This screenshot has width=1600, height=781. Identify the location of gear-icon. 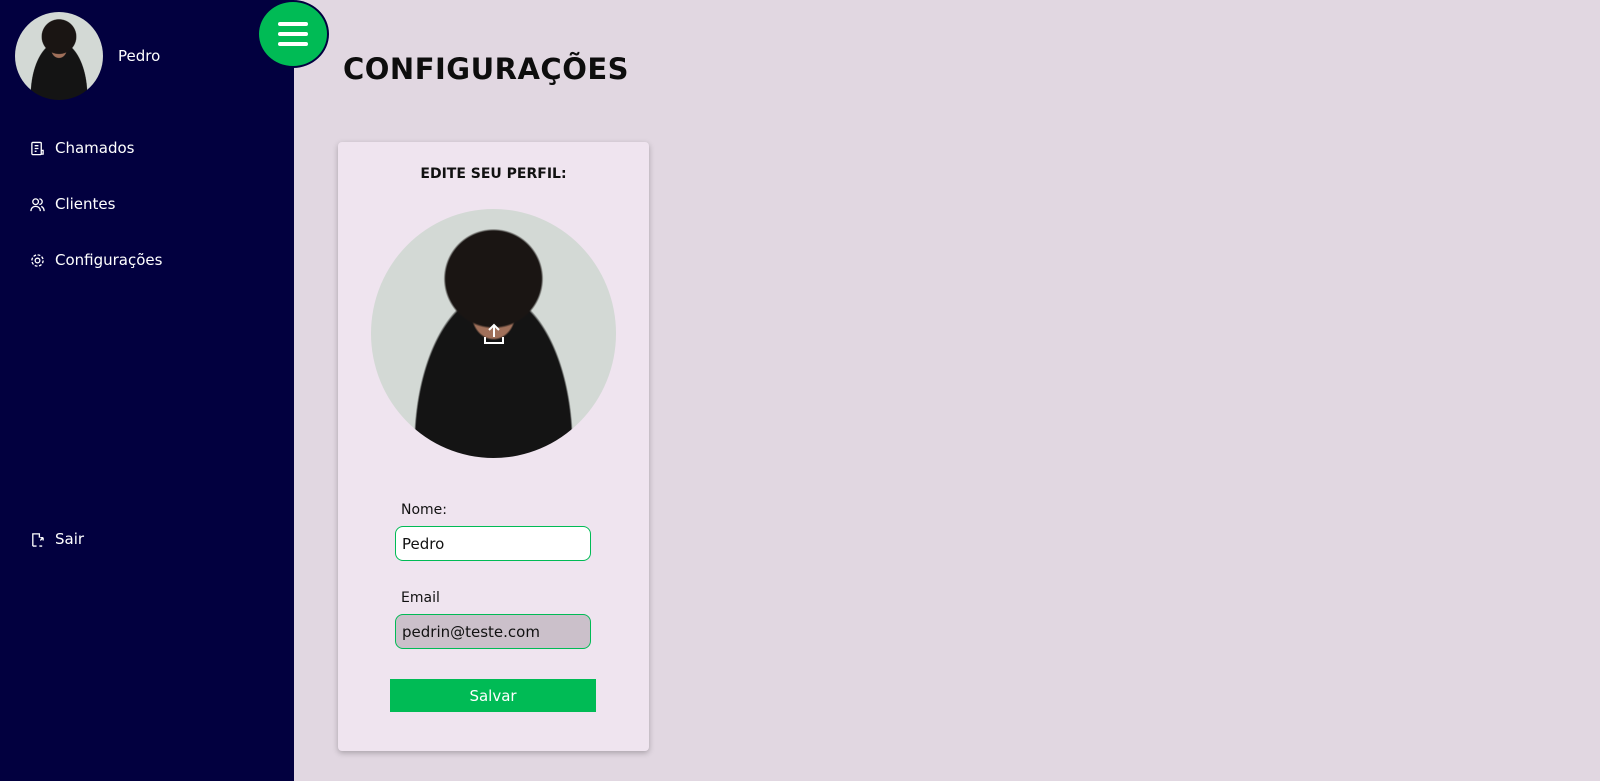
(37, 260).